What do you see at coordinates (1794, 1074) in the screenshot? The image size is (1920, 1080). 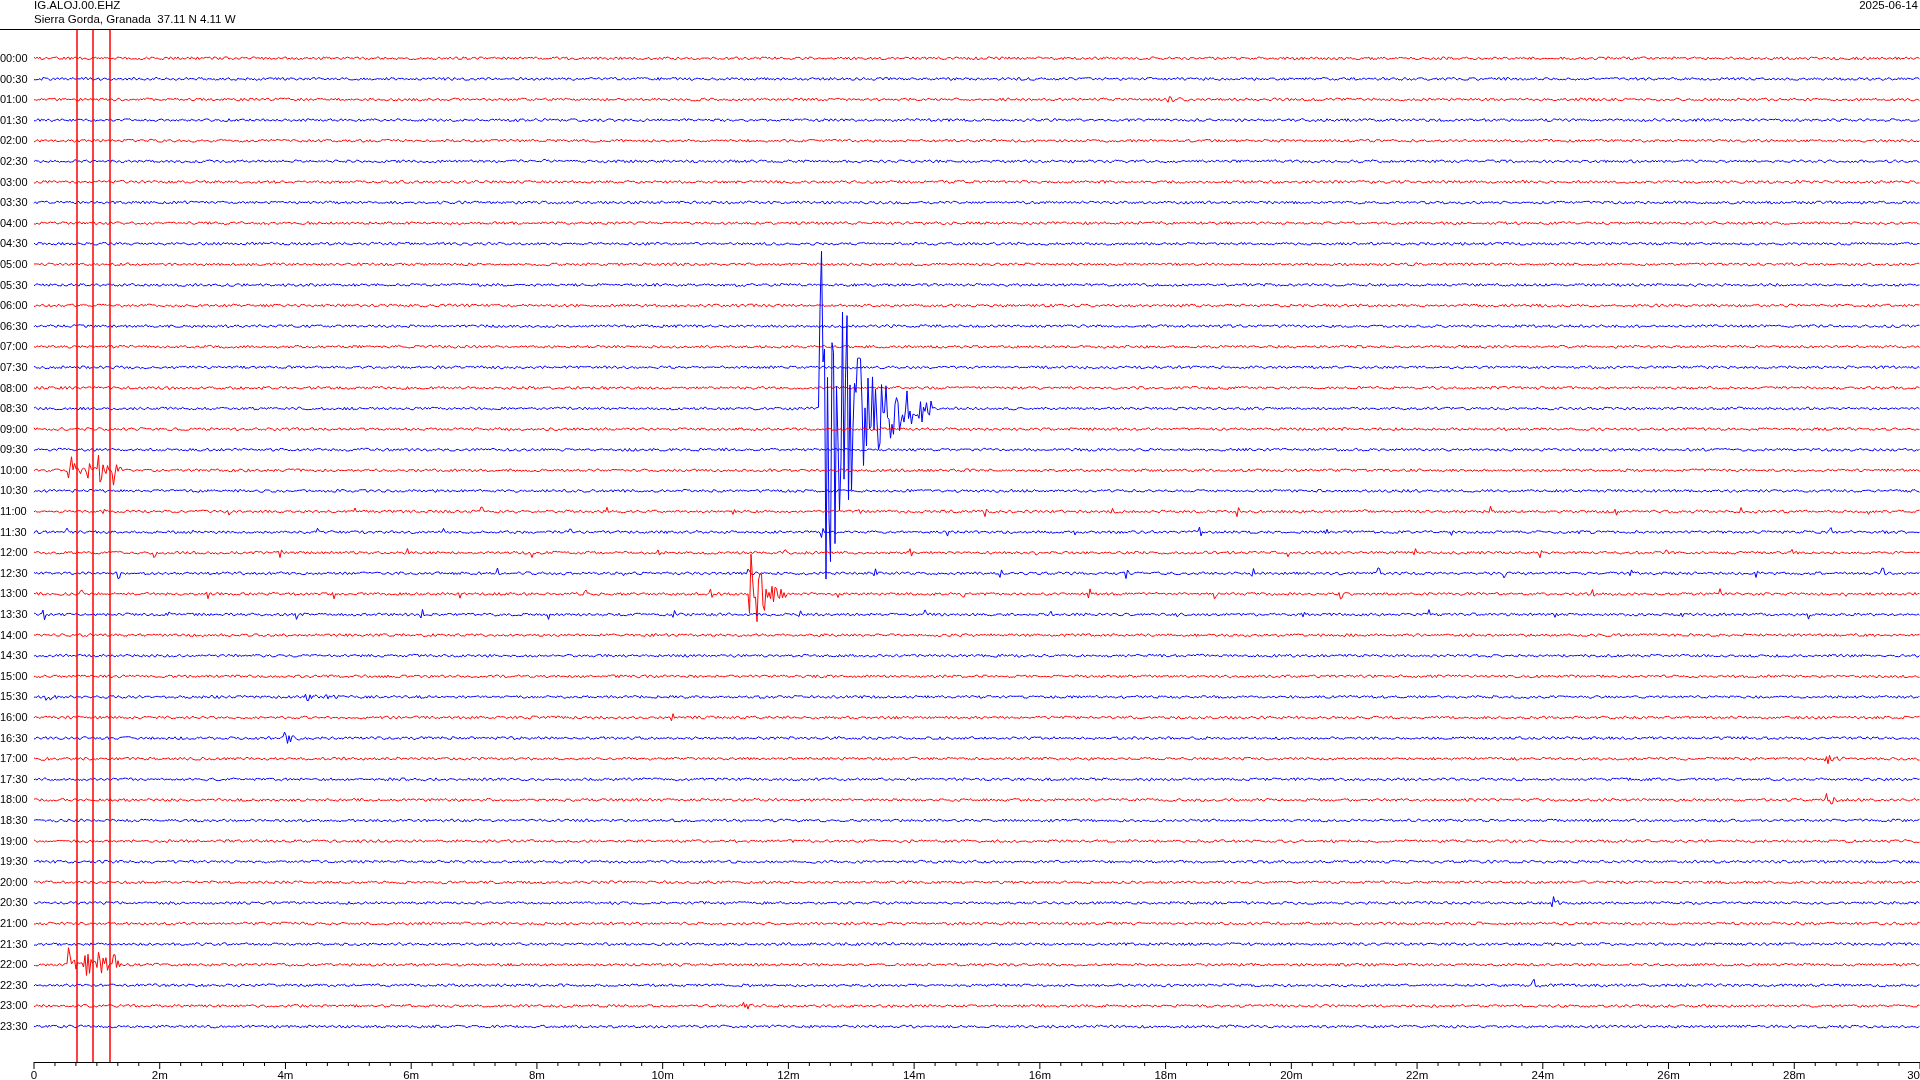 I see `tick-label: 28m` at bounding box center [1794, 1074].